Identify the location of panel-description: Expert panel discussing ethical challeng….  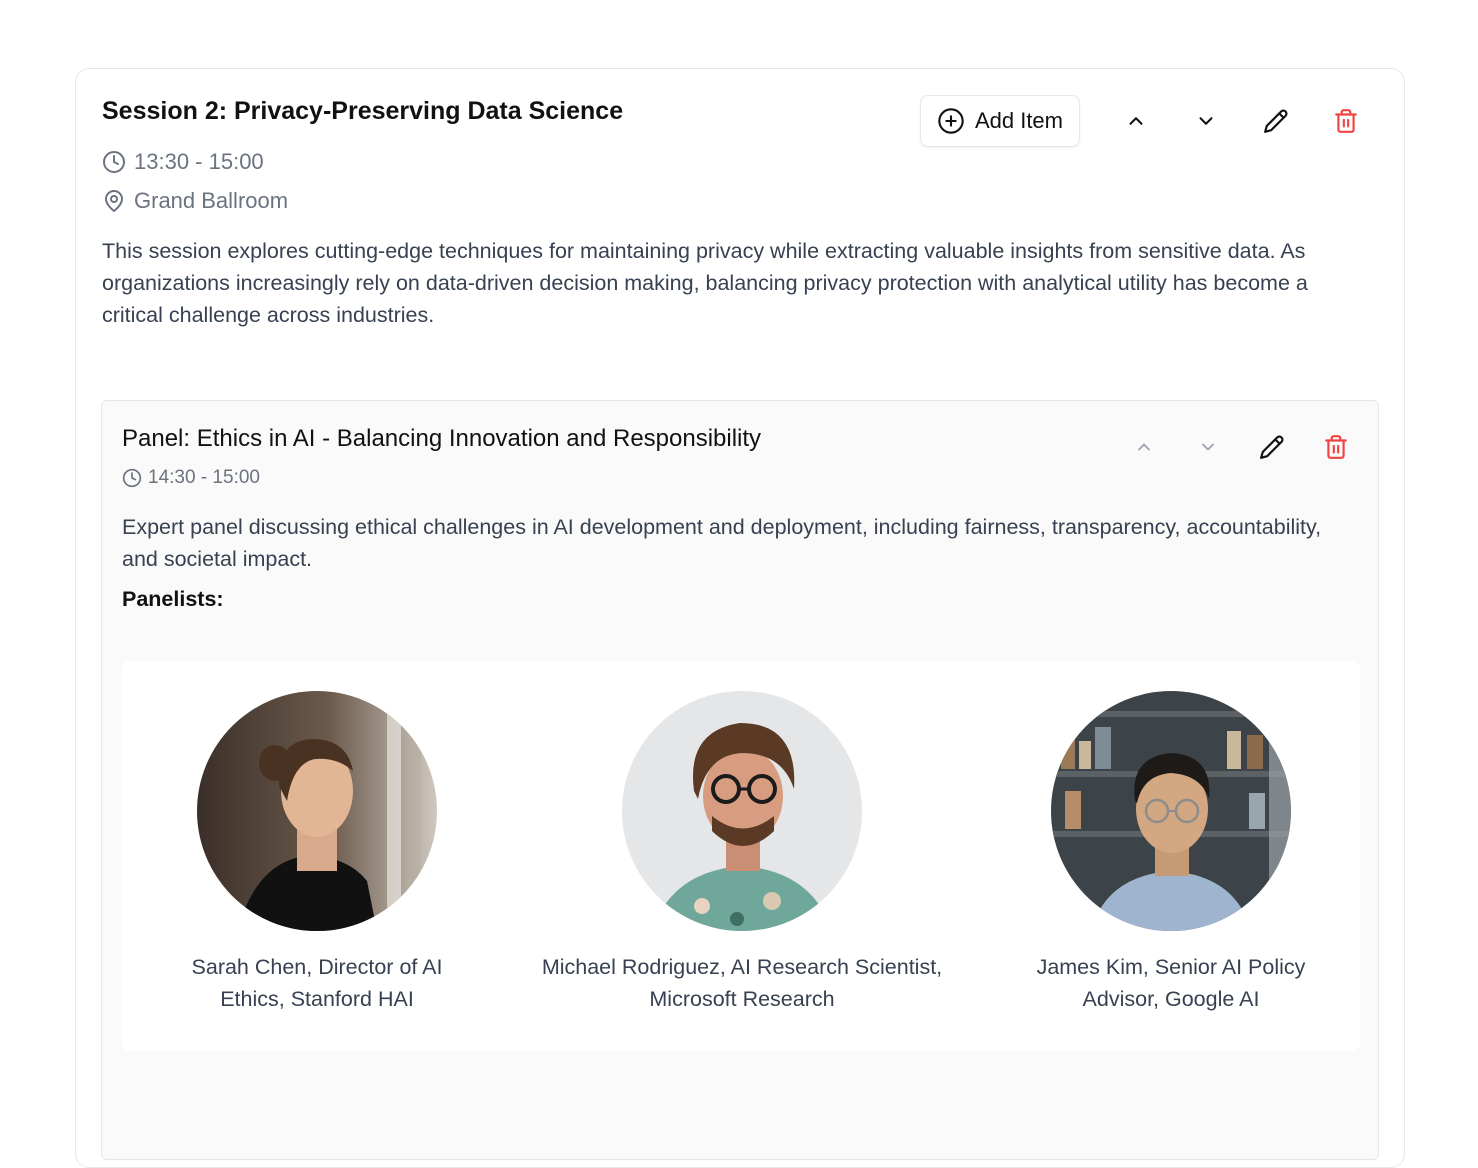
(722, 543).